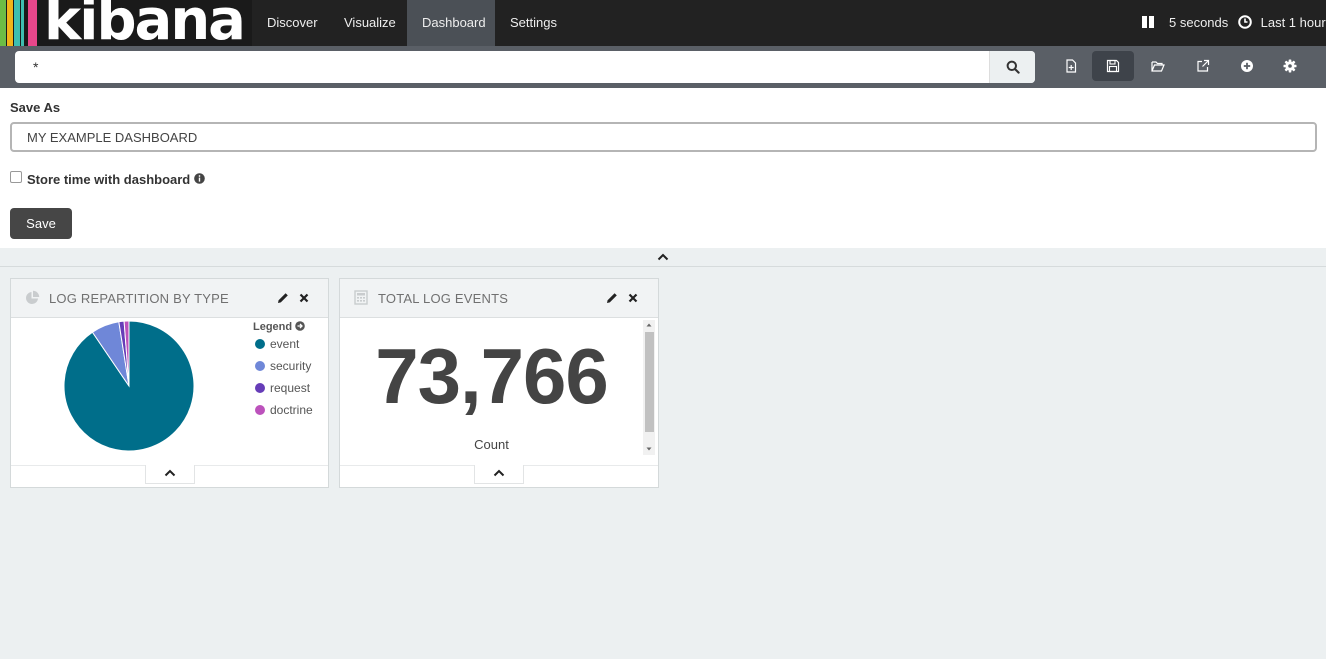 The width and height of the screenshot is (1326, 659). I want to click on collapse-config-button, so click(663, 257).